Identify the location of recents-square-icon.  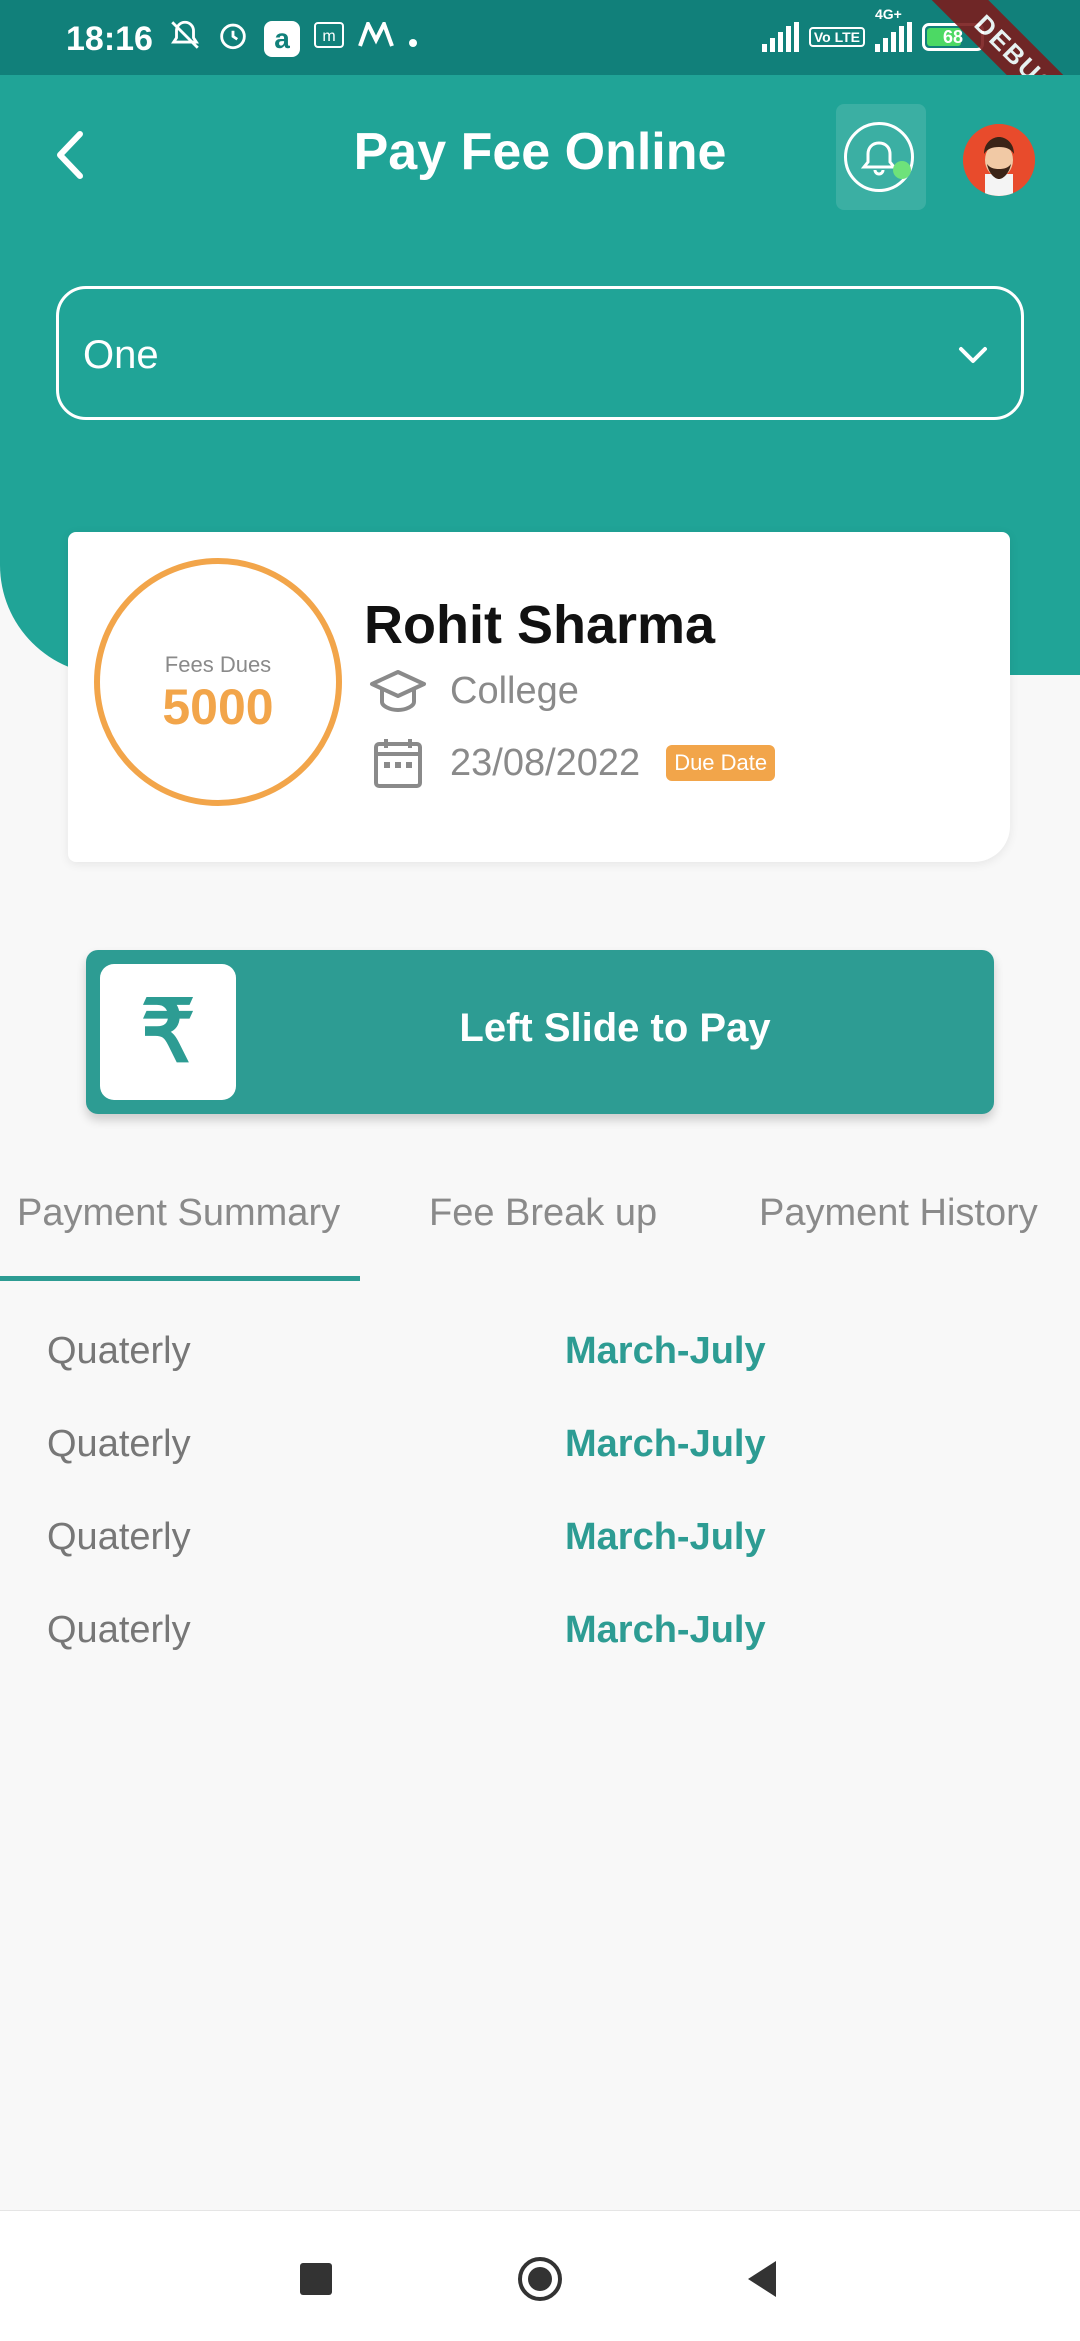
(316, 2279).